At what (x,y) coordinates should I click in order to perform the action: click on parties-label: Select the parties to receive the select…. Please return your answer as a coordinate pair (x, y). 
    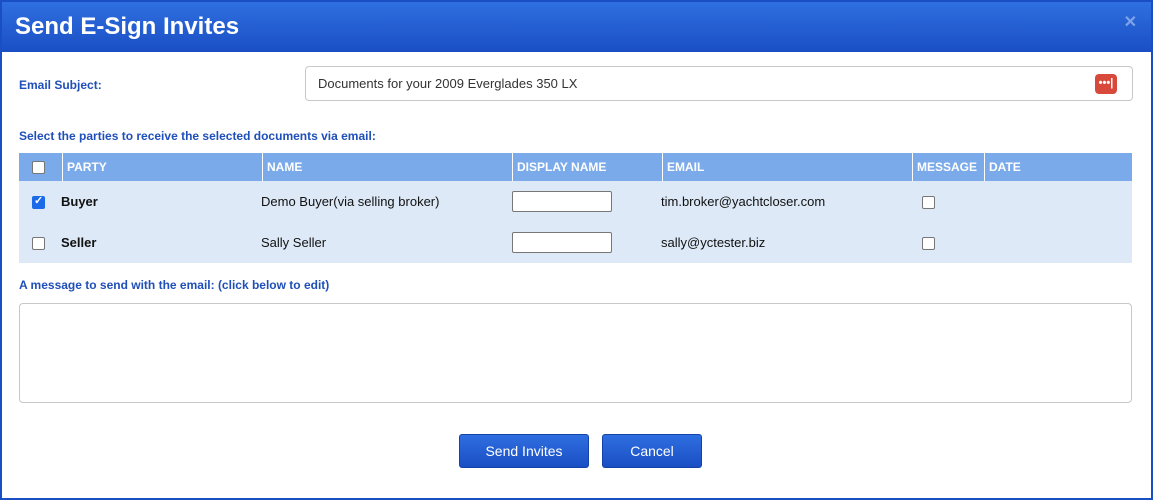
    Looking at the image, I should click on (197, 136).